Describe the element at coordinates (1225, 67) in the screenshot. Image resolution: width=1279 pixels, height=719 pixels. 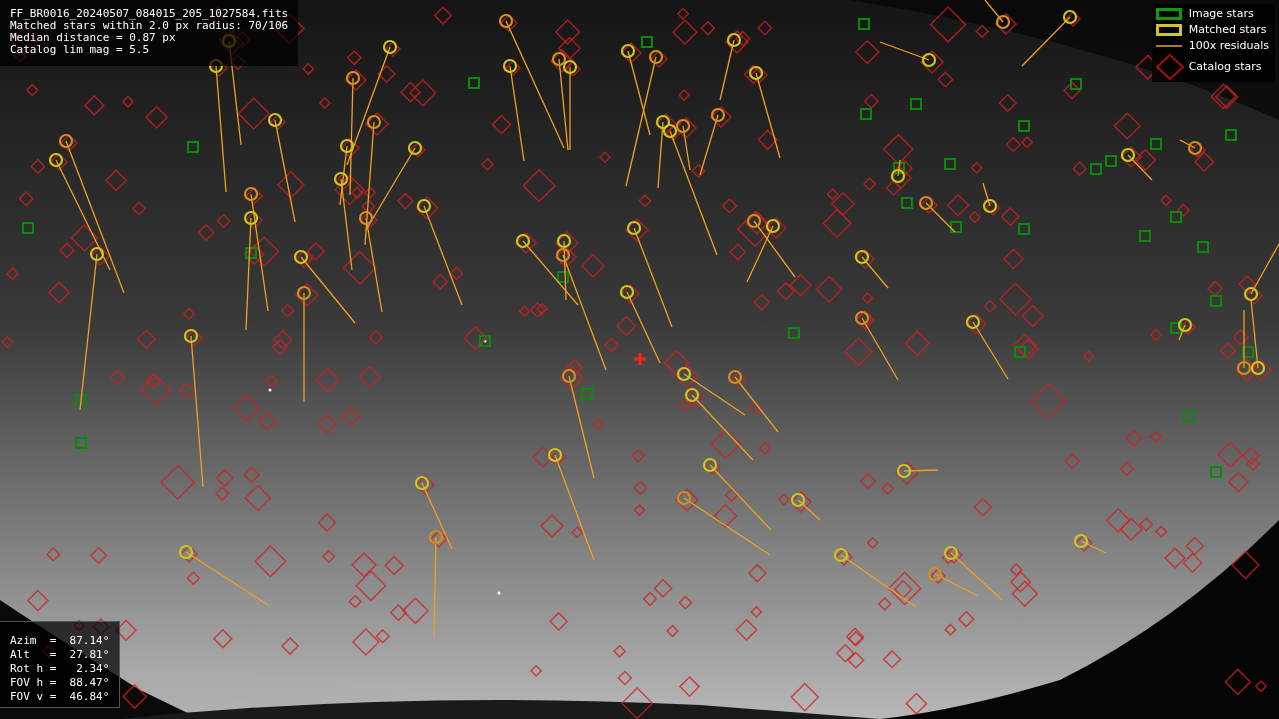
I see `legend-label: Catalog stars` at that location.